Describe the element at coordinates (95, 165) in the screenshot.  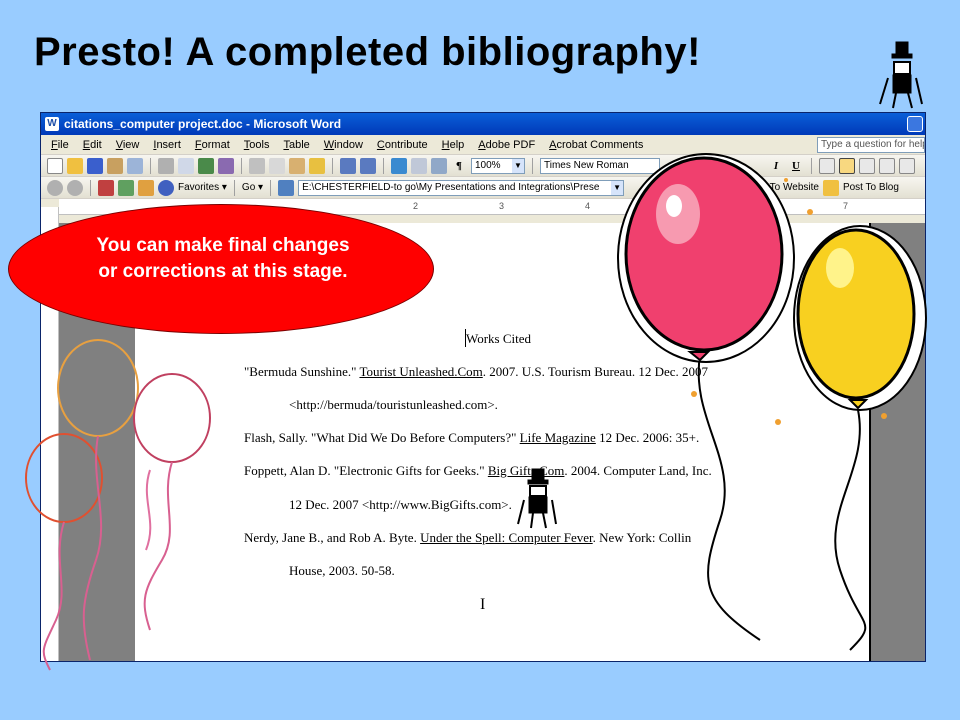
I see `save-icon` at that location.